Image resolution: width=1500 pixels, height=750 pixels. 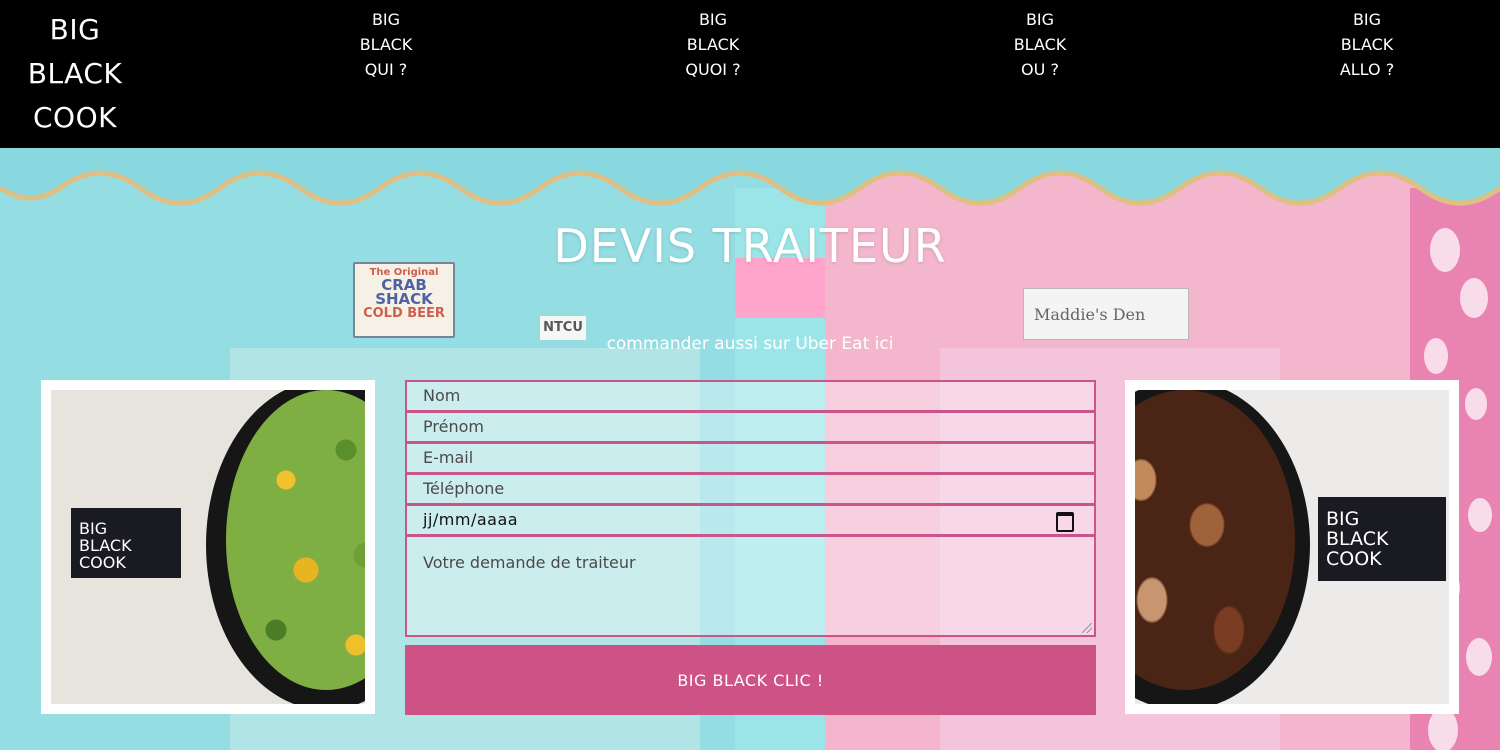 What do you see at coordinates (75, 29) in the screenshot?
I see `logo-line: BIG` at bounding box center [75, 29].